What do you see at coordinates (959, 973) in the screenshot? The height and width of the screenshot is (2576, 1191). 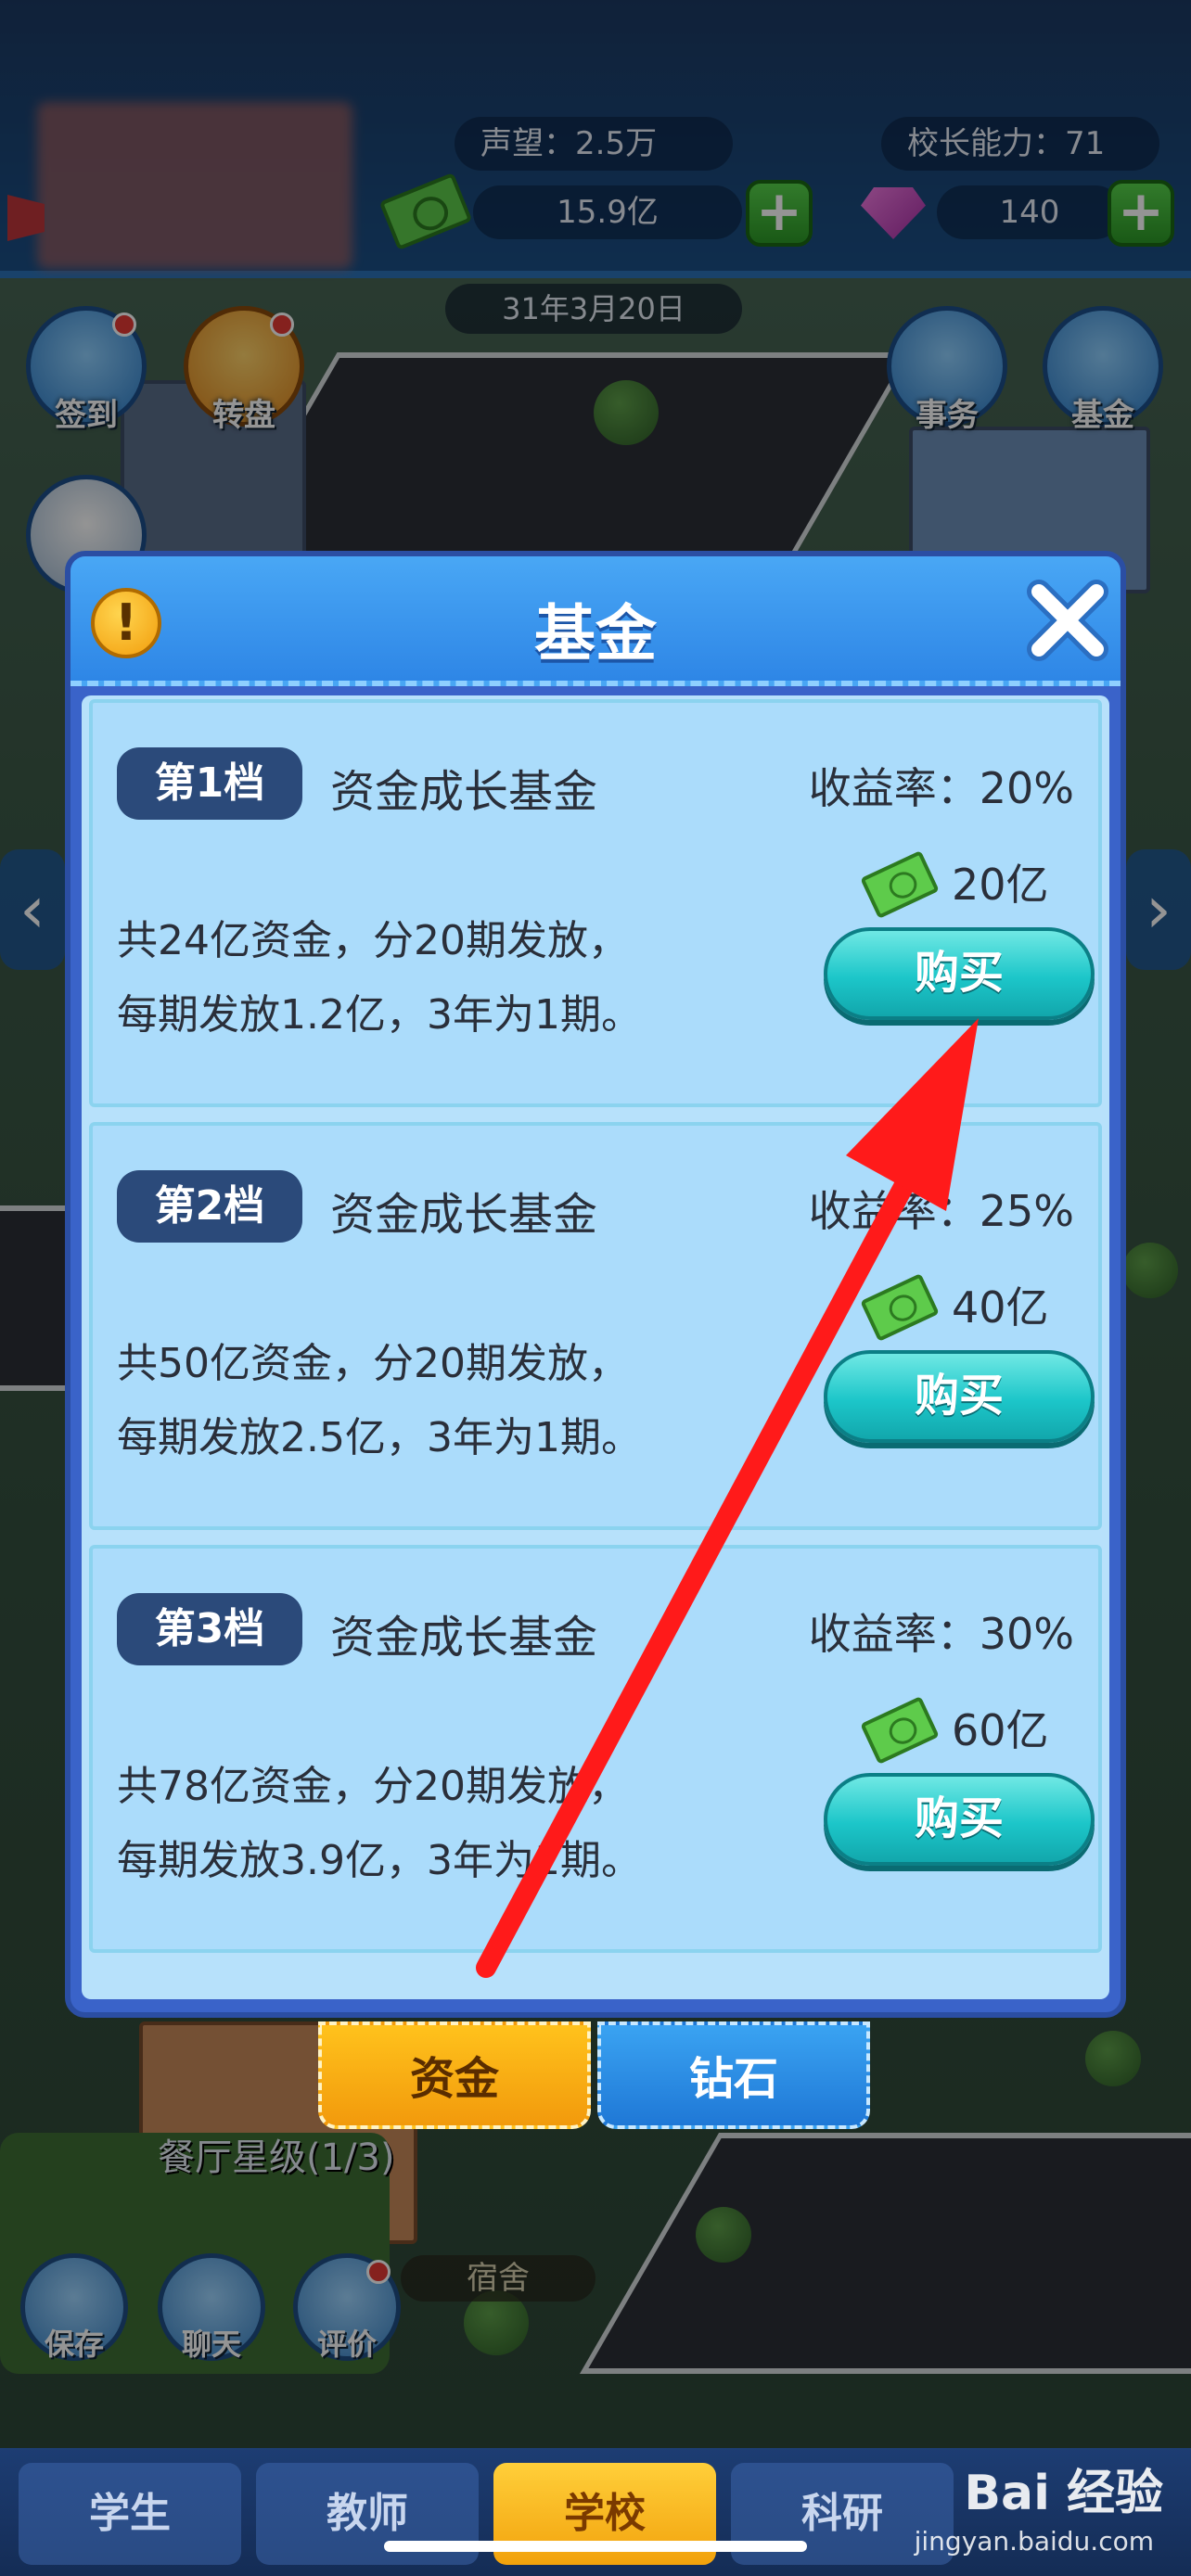 I see `buy-button-tier-1: 购买` at bounding box center [959, 973].